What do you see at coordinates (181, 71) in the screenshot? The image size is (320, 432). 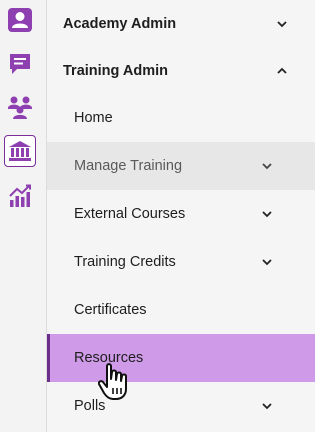 I see `menu-section-training-admin: Training Admin` at bounding box center [181, 71].